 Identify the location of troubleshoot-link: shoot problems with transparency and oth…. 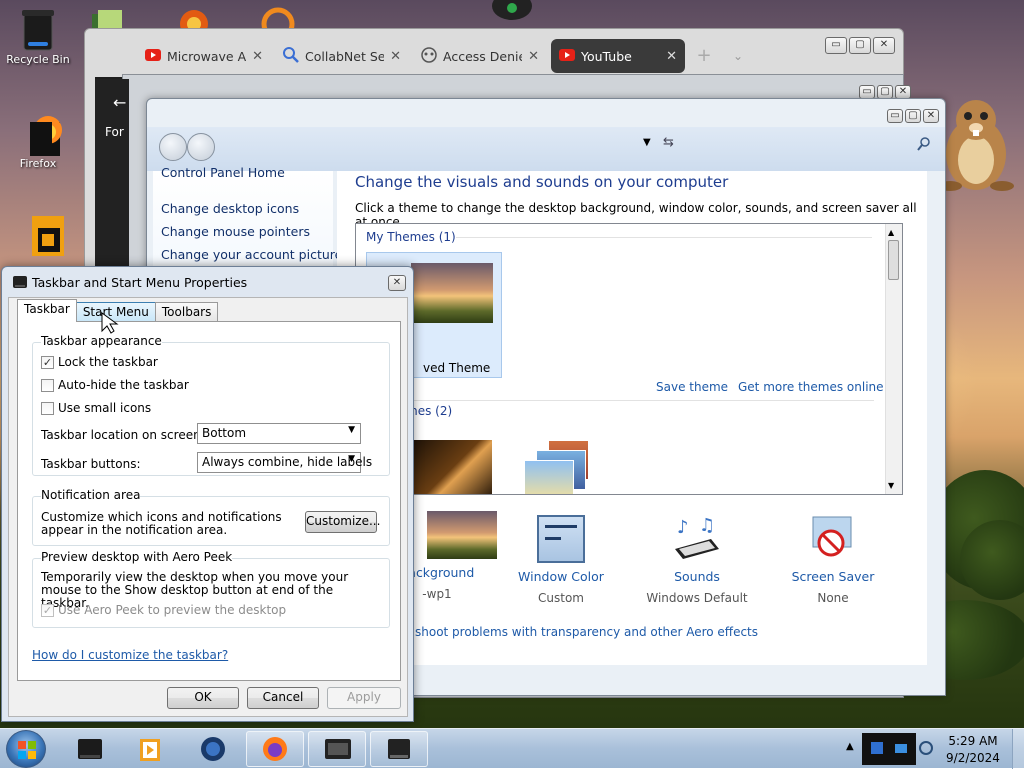
(586, 632).